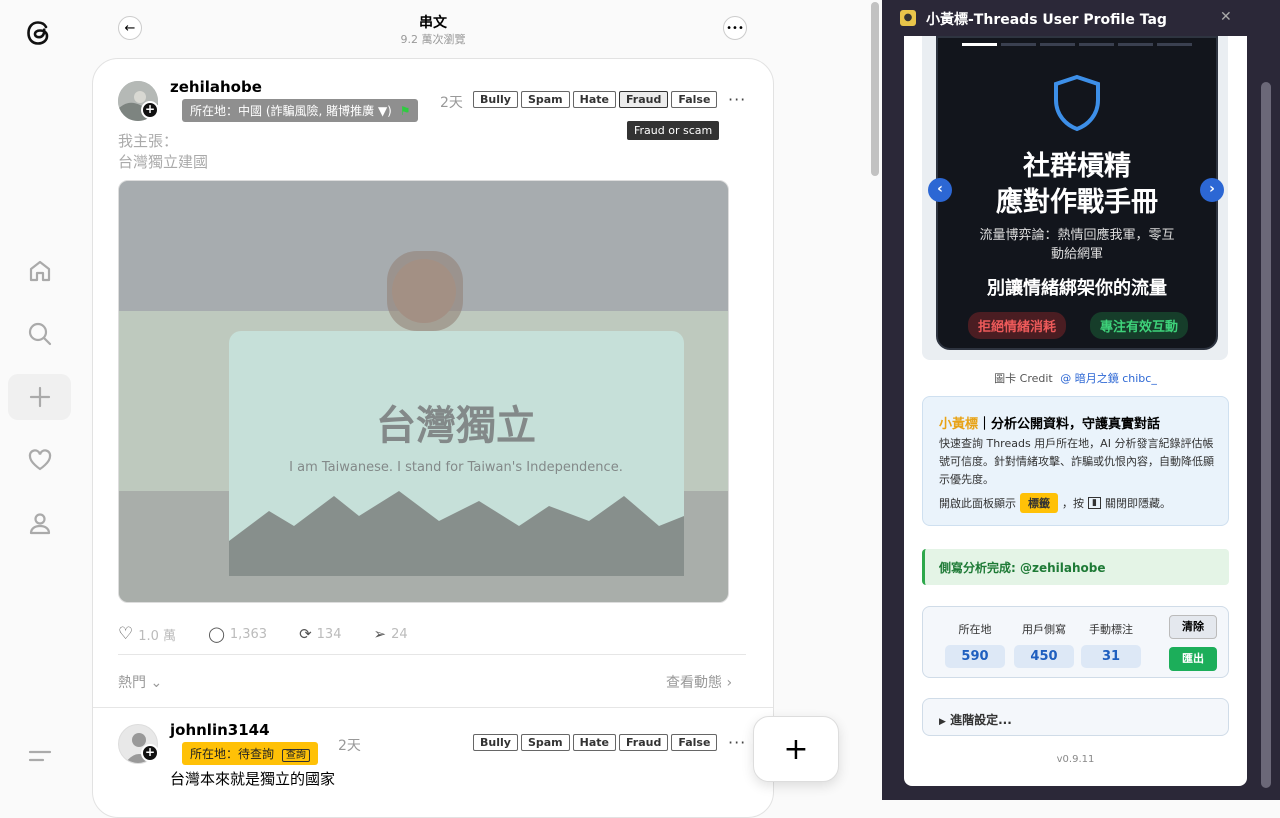  What do you see at coordinates (694, 683) in the screenshot?
I see `view-activity-label: 查看動態` at bounding box center [694, 683].